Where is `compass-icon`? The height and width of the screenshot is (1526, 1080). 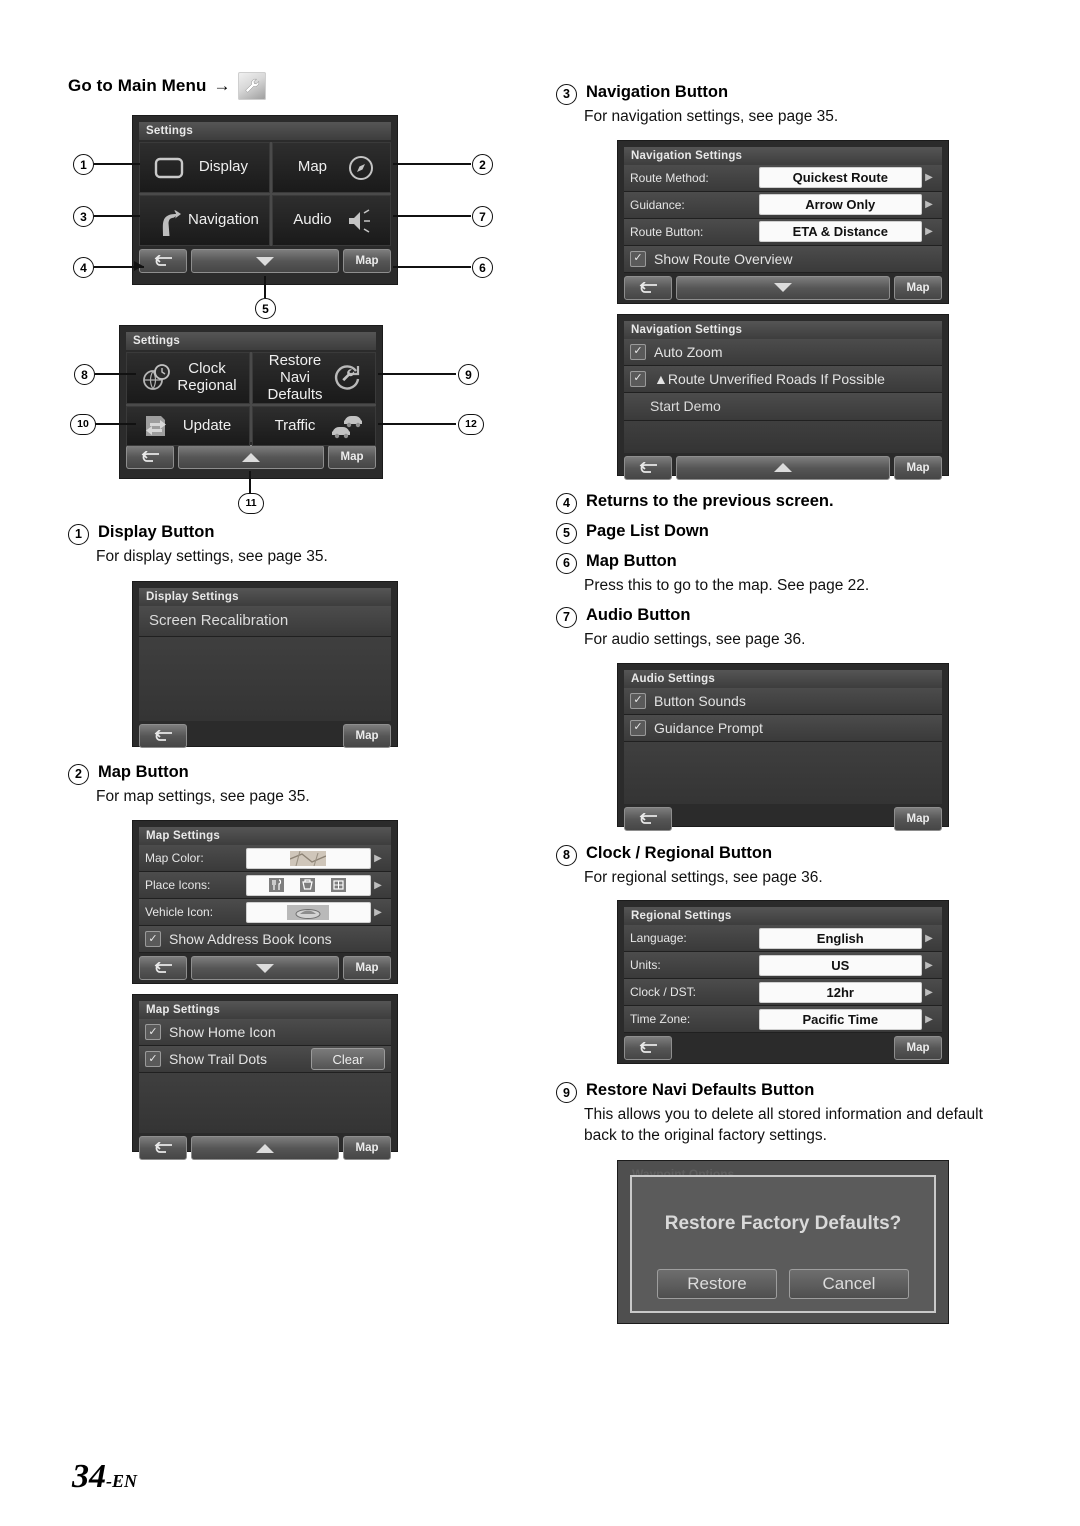
compass-icon is located at coordinates (361, 168).